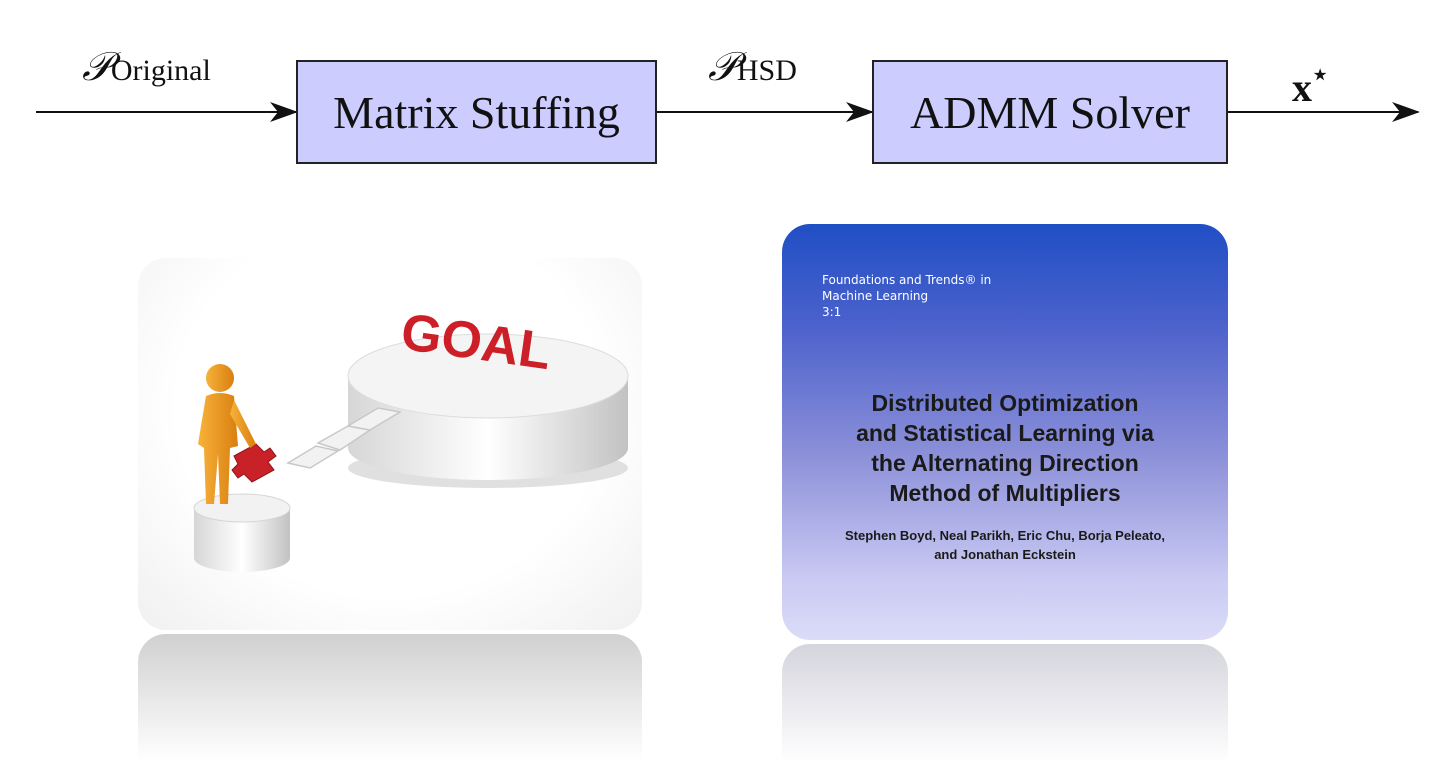 This screenshot has height=784, width=1434. What do you see at coordinates (1302, 87) in the screenshot?
I see `output-symbol: x` at bounding box center [1302, 87].